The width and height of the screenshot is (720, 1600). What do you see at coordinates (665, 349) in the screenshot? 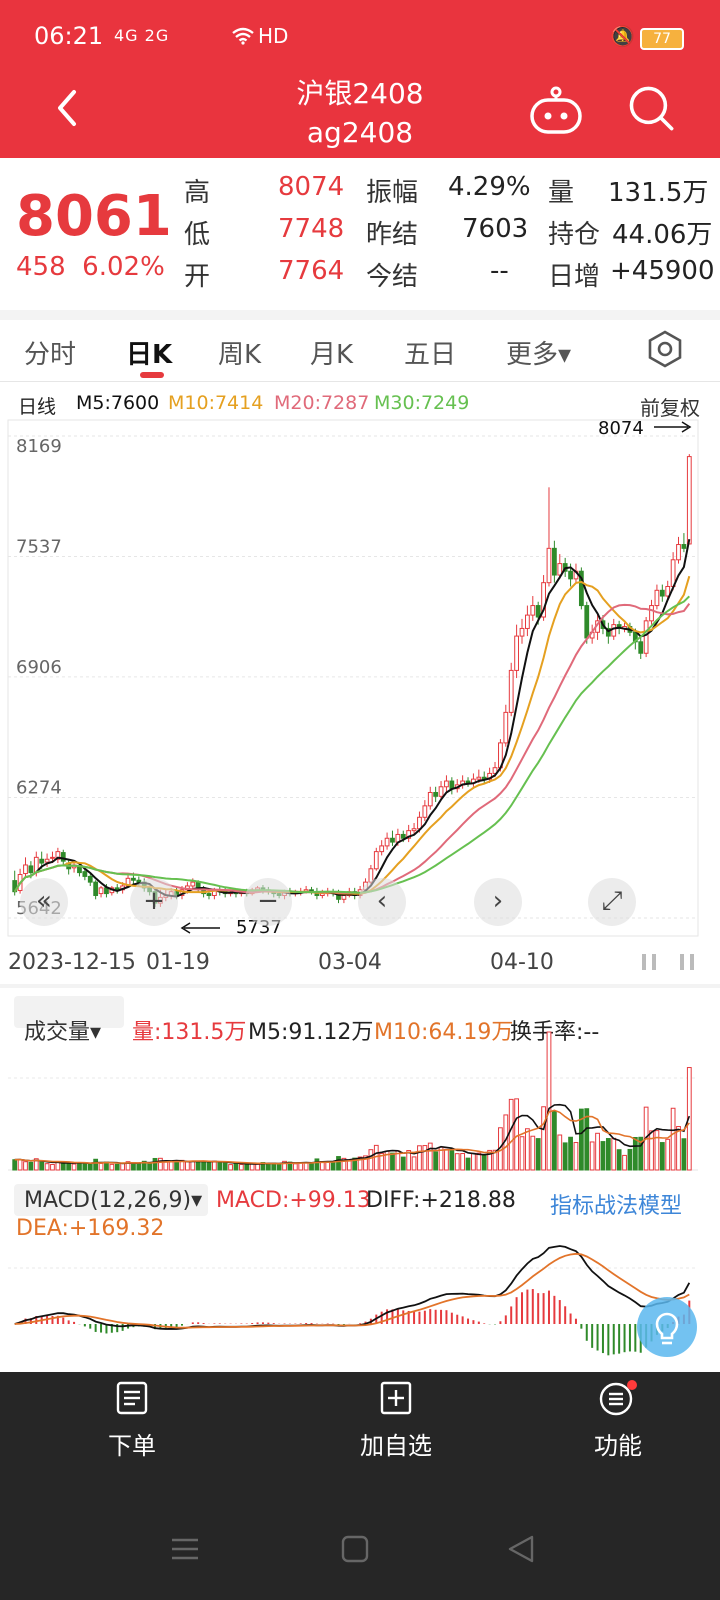
I see `settings-icon` at bounding box center [665, 349].